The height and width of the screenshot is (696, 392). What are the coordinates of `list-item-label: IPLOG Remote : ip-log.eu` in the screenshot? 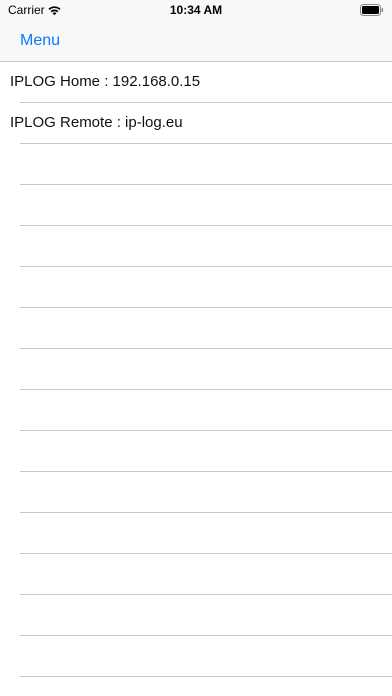 It's located at (96, 122).